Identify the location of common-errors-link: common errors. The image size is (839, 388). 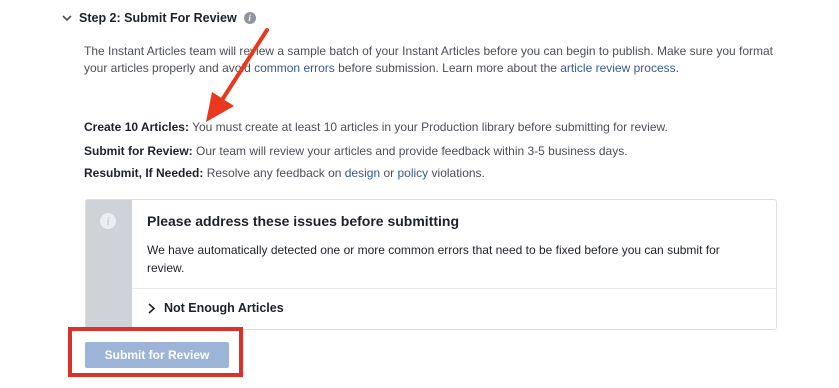
(294, 68).